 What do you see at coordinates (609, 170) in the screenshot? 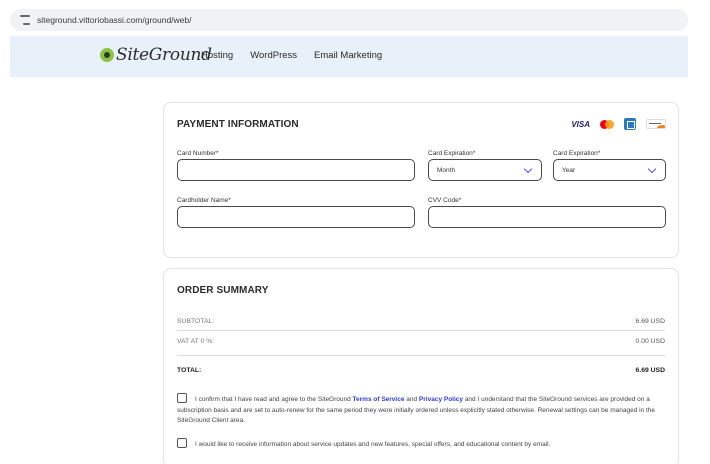
I see `expiration-year-select: Year` at bounding box center [609, 170].